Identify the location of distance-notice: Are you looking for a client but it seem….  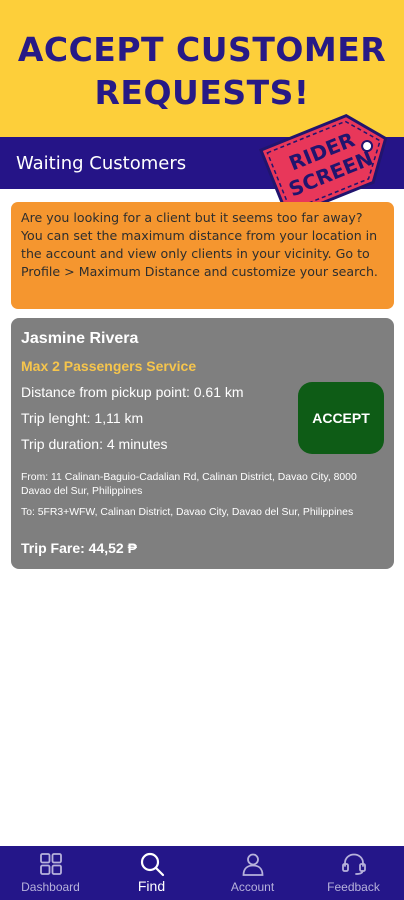
(202, 255).